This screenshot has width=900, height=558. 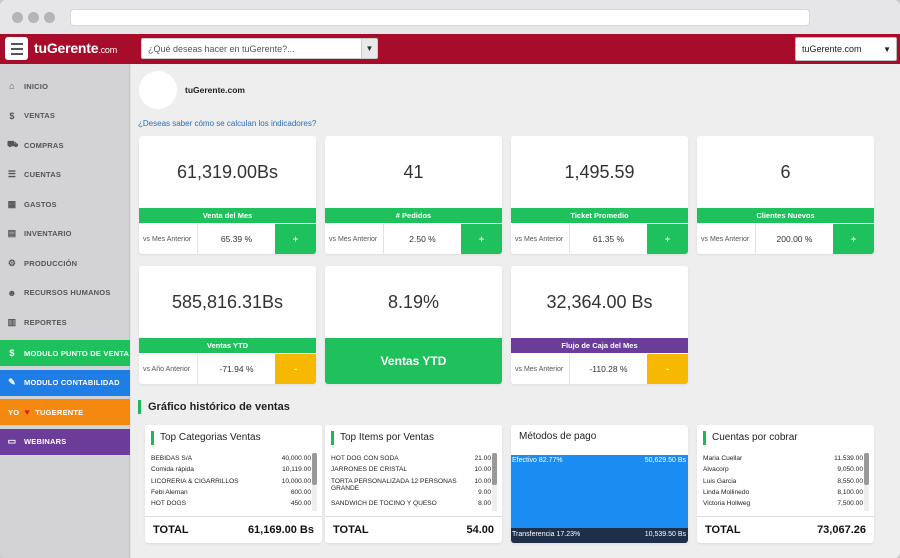 I want to click on payment-method-name: Efectivo, so click(x=524, y=460).